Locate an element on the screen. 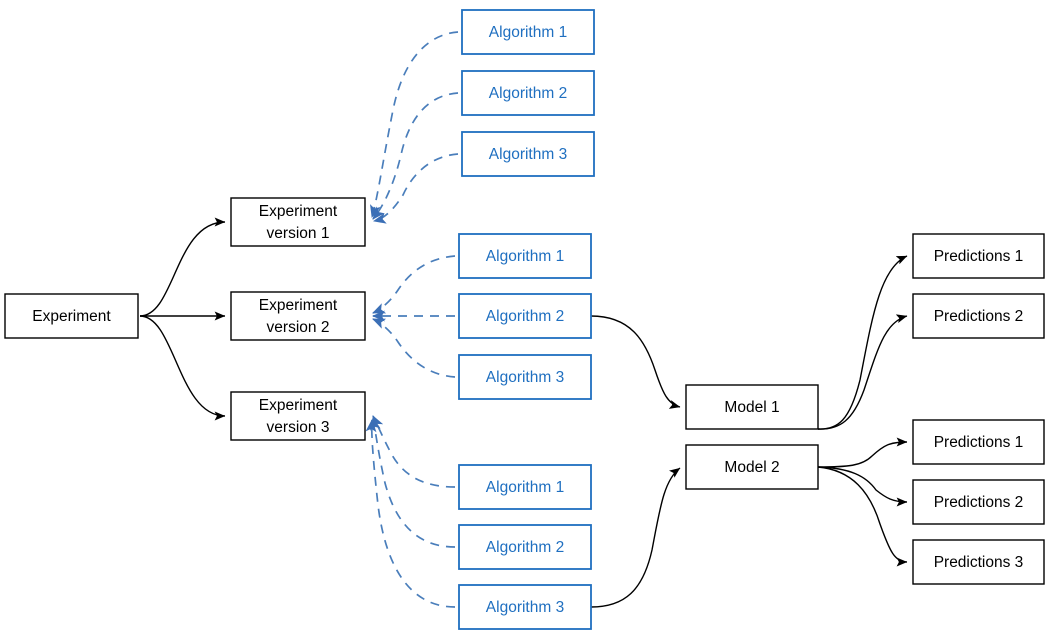 This screenshot has height=640, width=1051. edge-algorithm-to-version1-2-connector is located at coordinates (415, 156).